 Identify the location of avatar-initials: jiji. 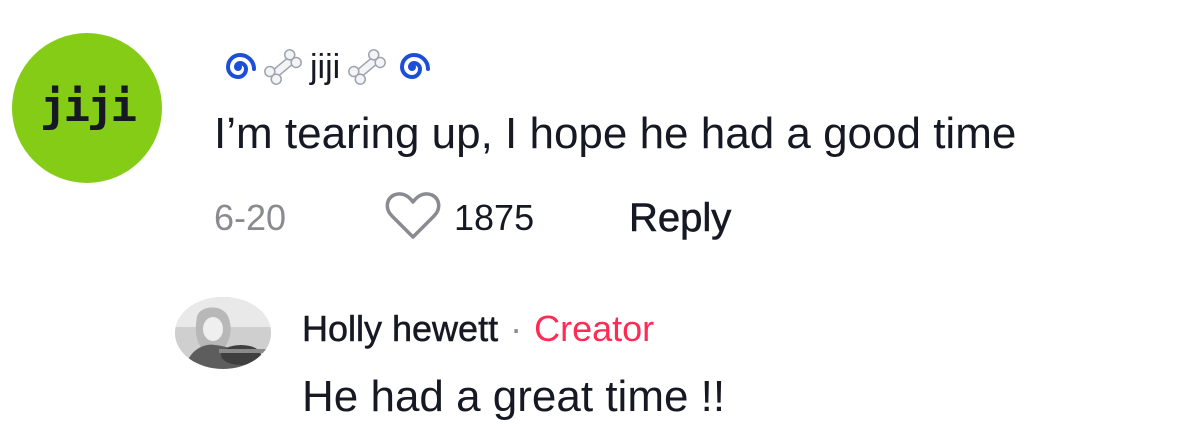
(88, 106).